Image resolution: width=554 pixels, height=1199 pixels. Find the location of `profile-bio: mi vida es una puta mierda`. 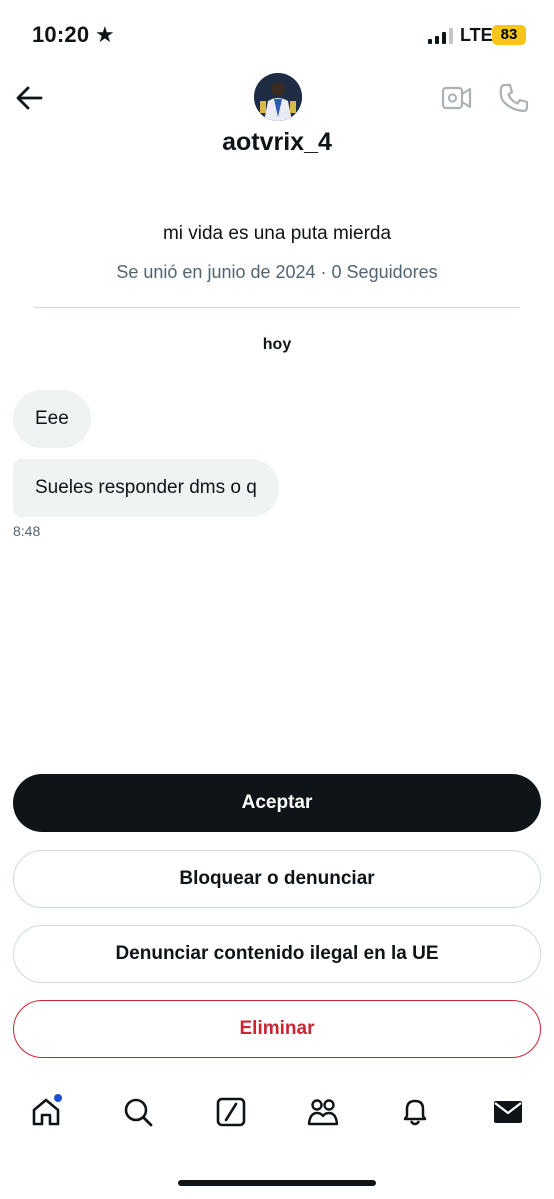

profile-bio: mi vida es una puta mierda is located at coordinates (277, 233).